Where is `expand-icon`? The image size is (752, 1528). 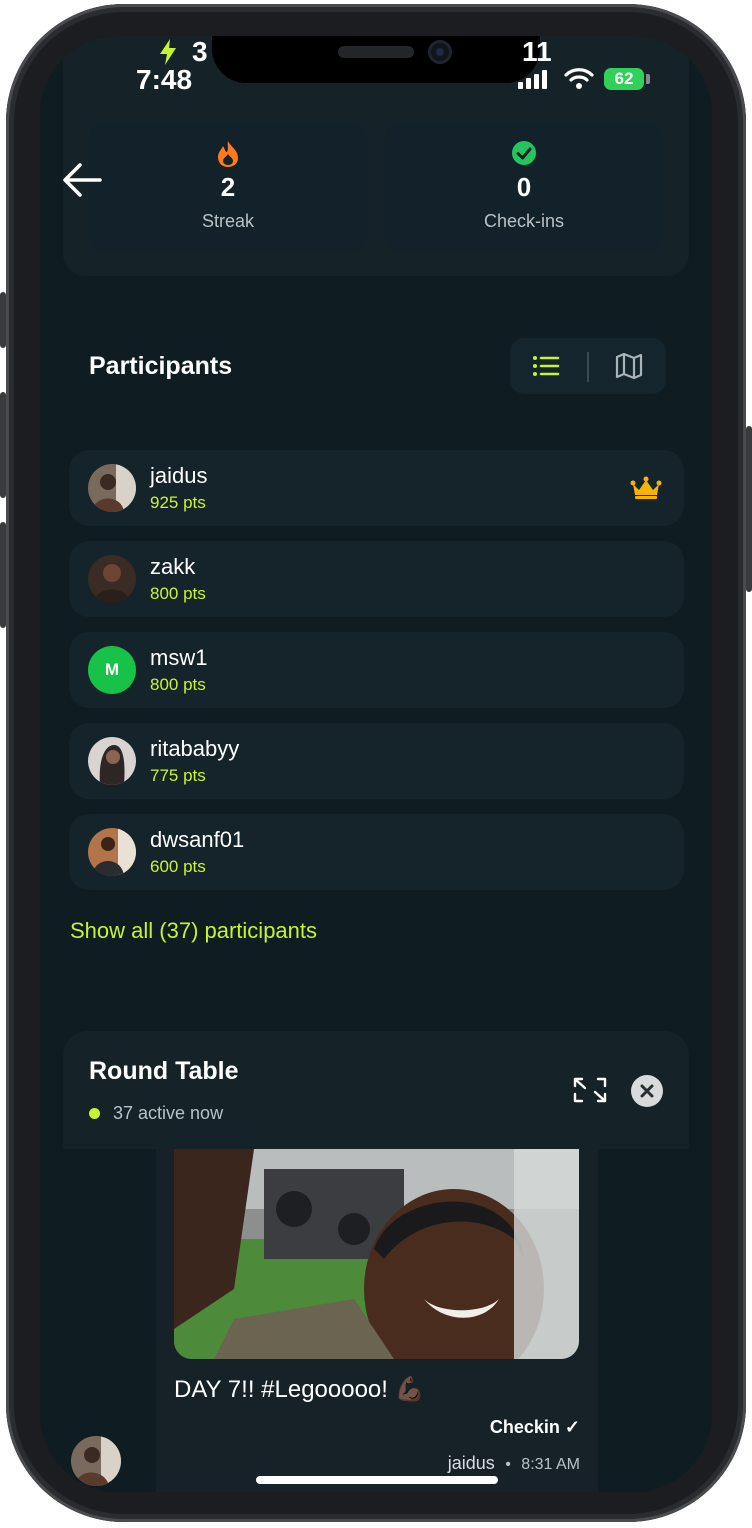
expand-icon is located at coordinates (590, 1090).